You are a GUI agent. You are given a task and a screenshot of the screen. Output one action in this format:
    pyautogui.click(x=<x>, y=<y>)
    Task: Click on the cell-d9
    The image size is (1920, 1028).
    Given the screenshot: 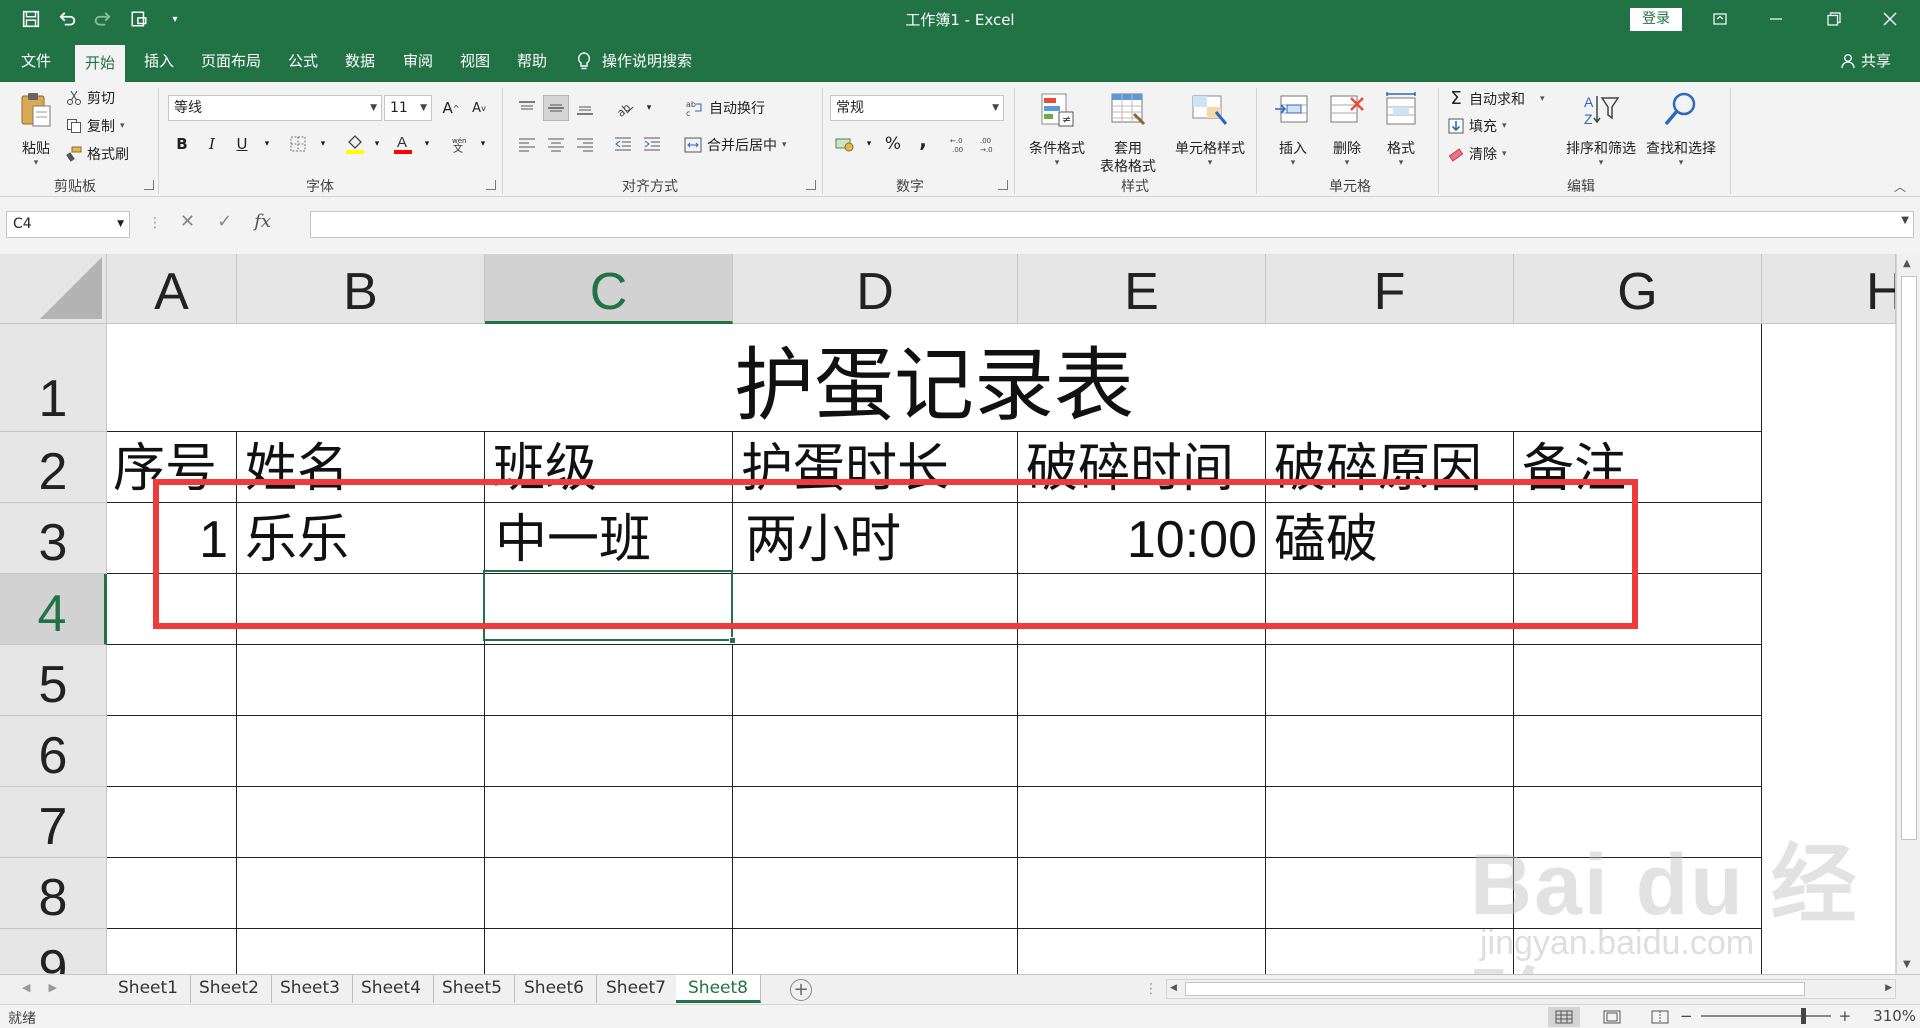 What is the action you would take?
    pyautogui.click(x=875, y=951)
    